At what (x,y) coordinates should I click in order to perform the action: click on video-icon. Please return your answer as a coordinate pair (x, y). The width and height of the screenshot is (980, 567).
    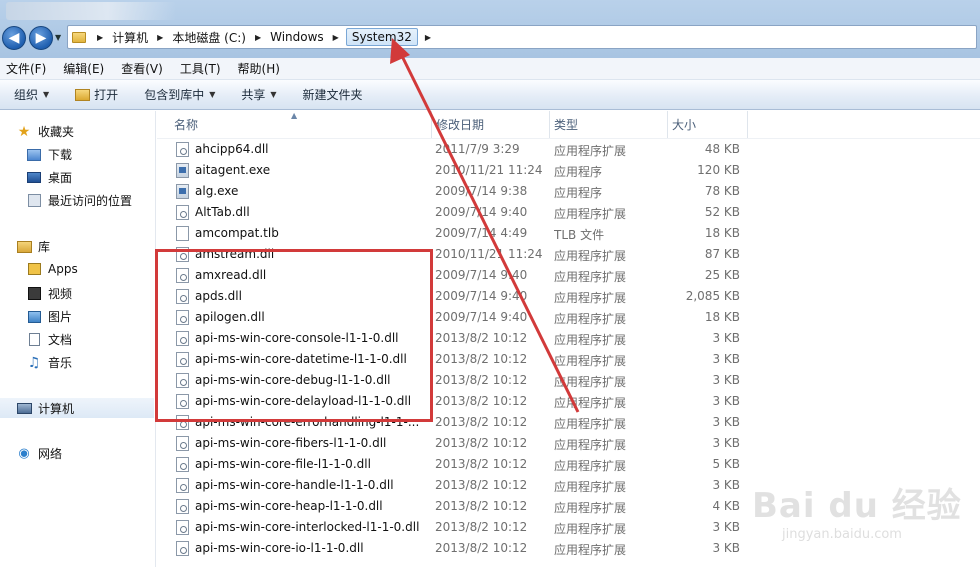
    Looking at the image, I should click on (34, 293).